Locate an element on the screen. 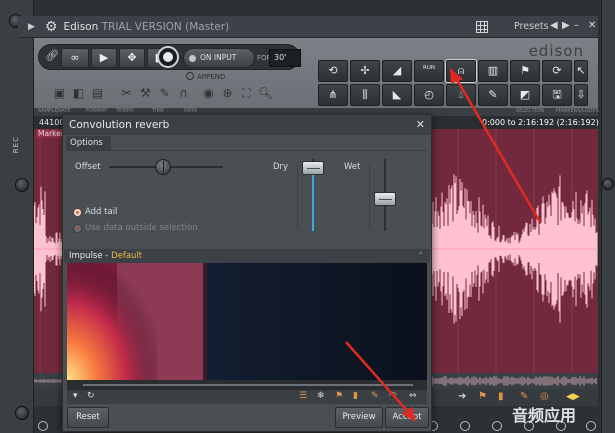 The image size is (615, 433). annotation-arrow-down is located at coordinates (378, 378).